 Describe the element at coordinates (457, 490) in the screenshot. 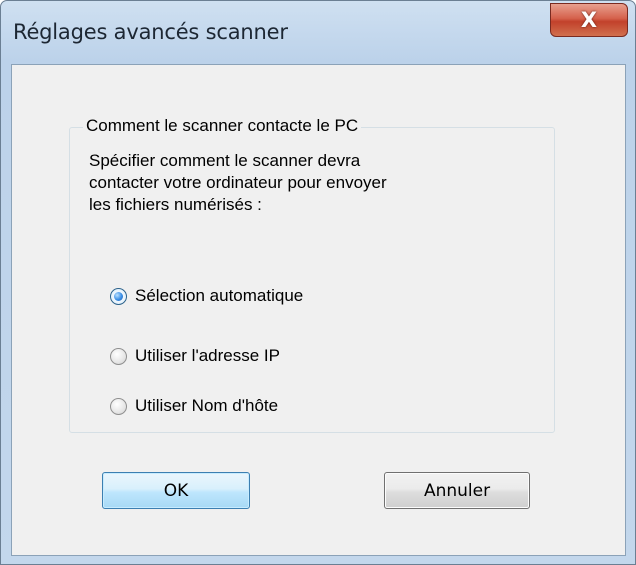

I see `cancel-button: Annuler` at that location.